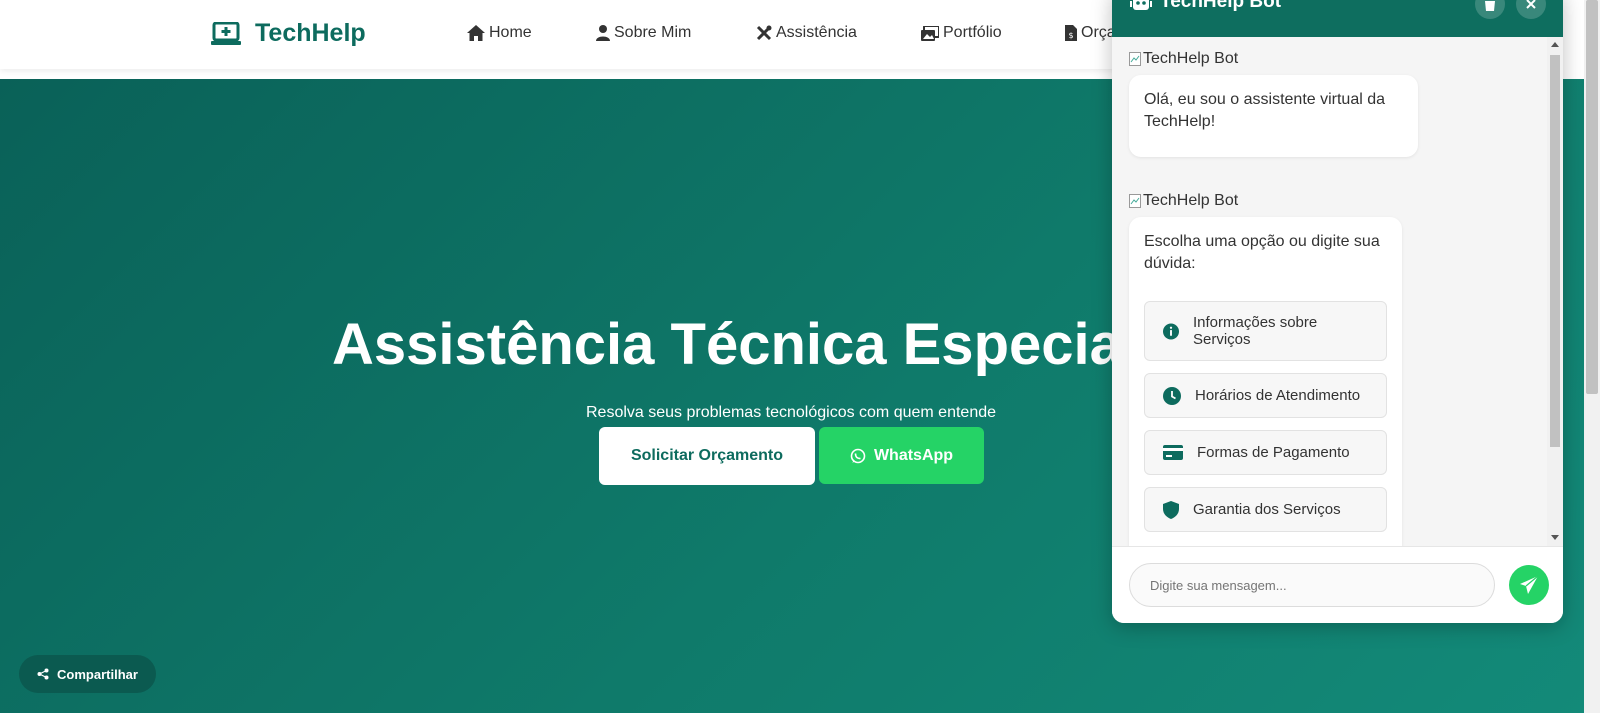 The height and width of the screenshot is (713, 1600). I want to click on chat-scrollbar-thumb, so click(1555, 251).